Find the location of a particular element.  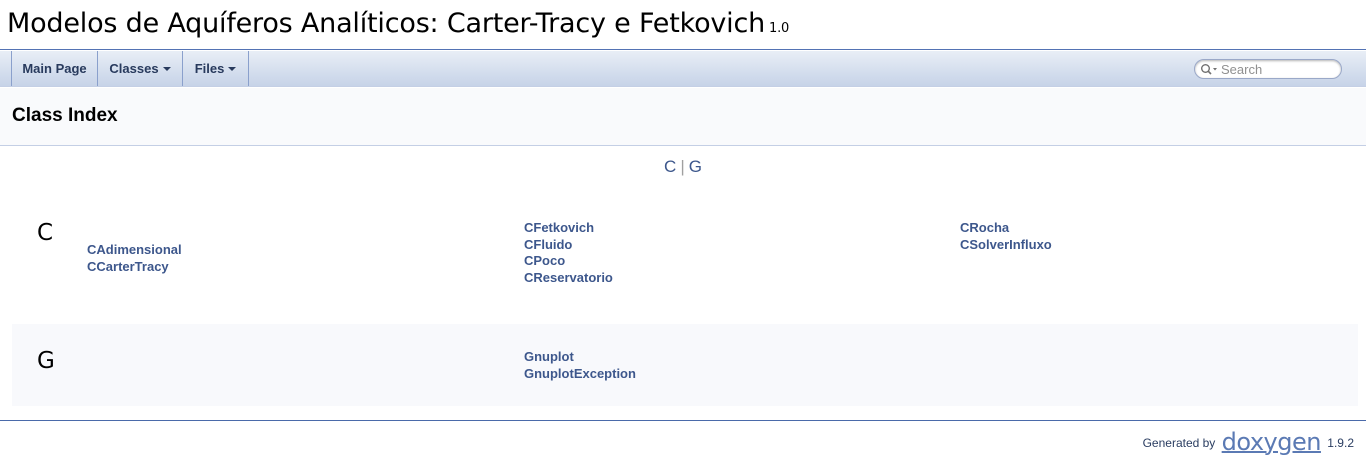

class-link: CPoco is located at coordinates (568, 261).